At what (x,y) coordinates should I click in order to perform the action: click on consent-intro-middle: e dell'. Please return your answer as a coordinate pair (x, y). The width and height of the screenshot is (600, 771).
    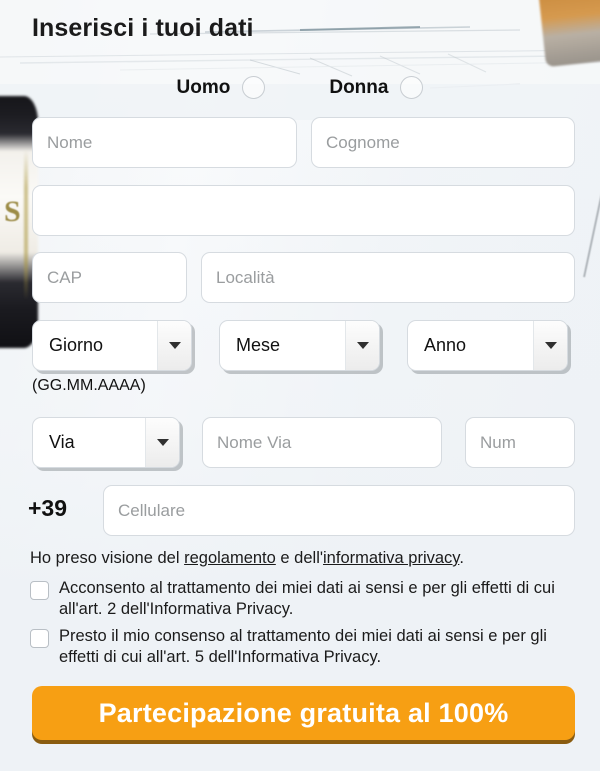
    Looking at the image, I should click on (299, 558).